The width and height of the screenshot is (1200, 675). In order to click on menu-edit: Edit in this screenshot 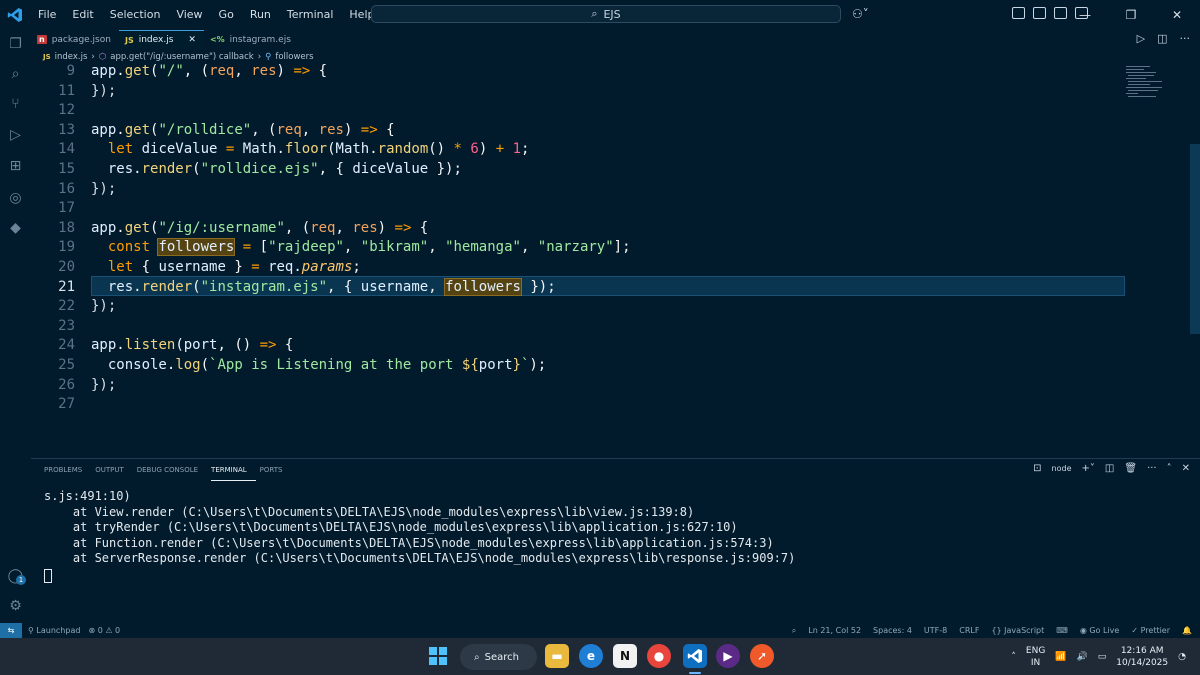, I will do `click(82, 15)`.